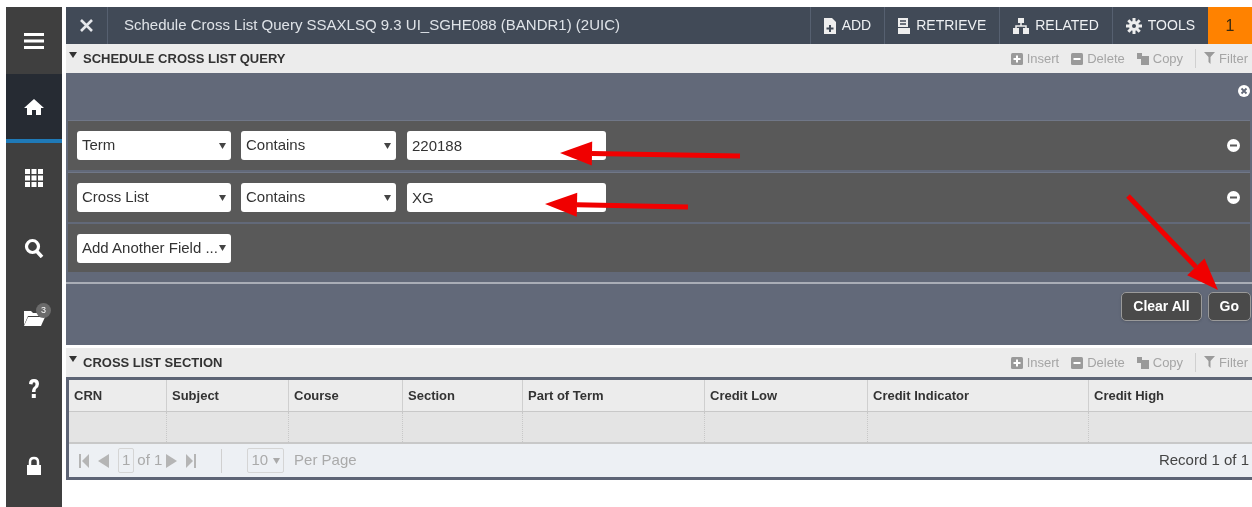 This screenshot has width=1252, height=507. What do you see at coordinates (227, 395) in the screenshot?
I see `column-header: Subject` at bounding box center [227, 395].